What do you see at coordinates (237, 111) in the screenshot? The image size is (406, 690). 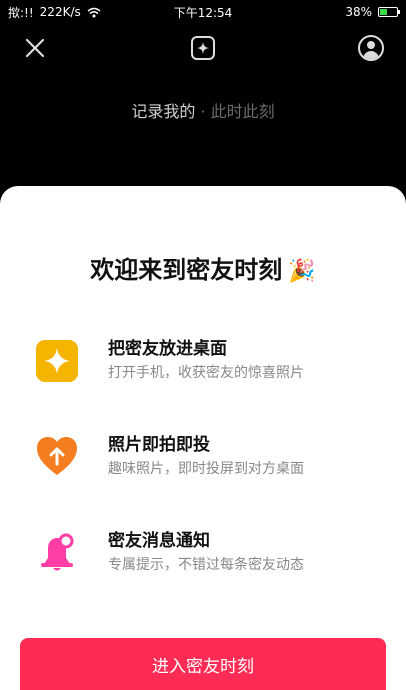 I see `record-caption-dim: · 此时此刻` at bounding box center [237, 111].